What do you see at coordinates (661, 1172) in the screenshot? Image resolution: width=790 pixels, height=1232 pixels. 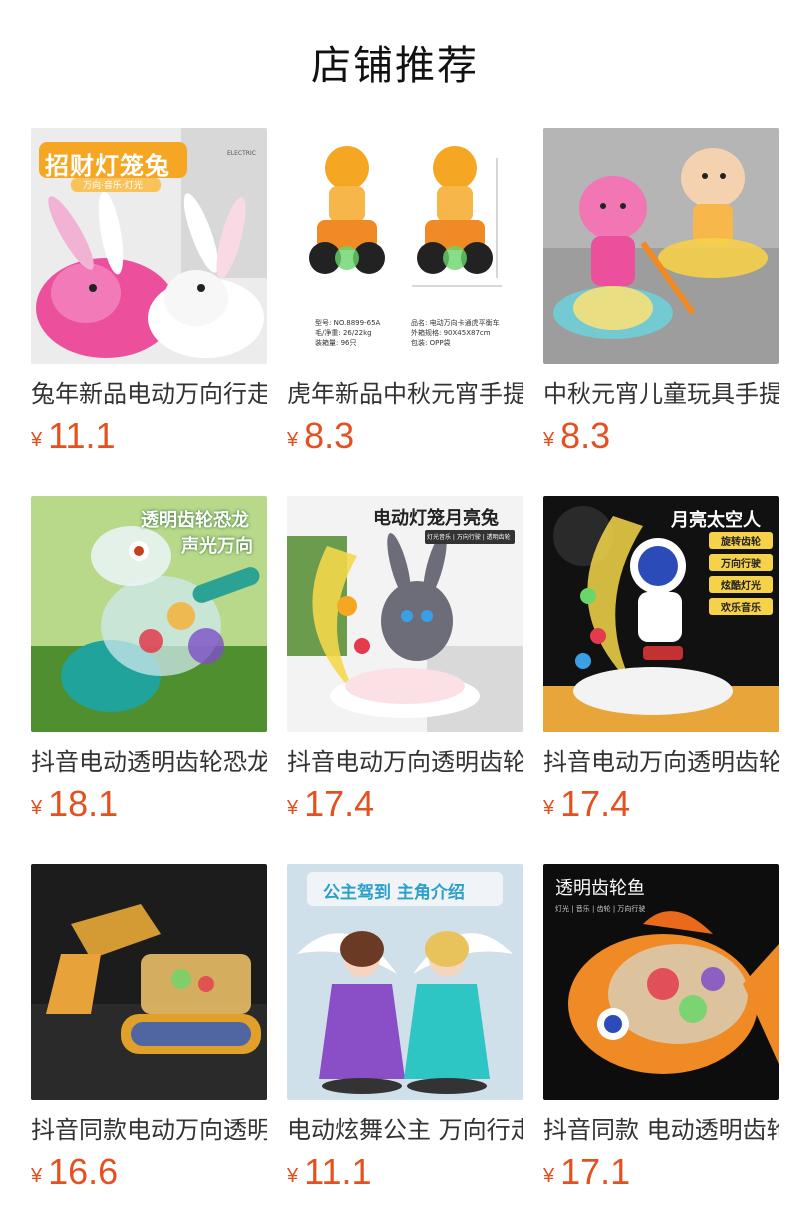 I see `product-price: ¥17.1` at bounding box center [661, 1172].